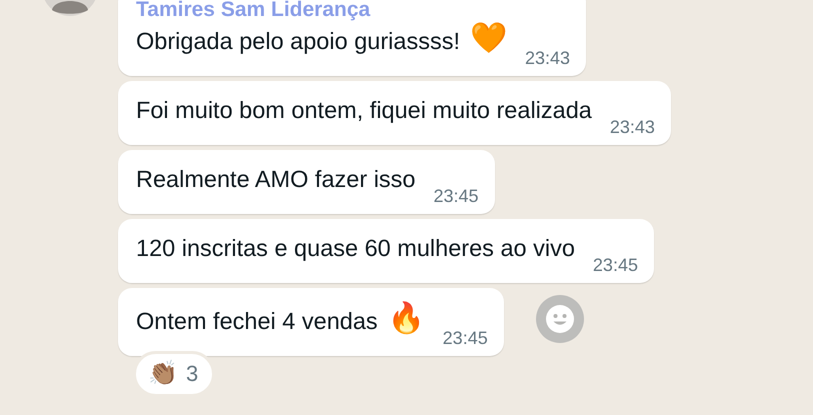 This screenshot has width=813, height=415. Describe the element at coordinates (298, 41) in the screenshot. I see `message-text: Obrigada pelo apoio guriassss!` at that location.